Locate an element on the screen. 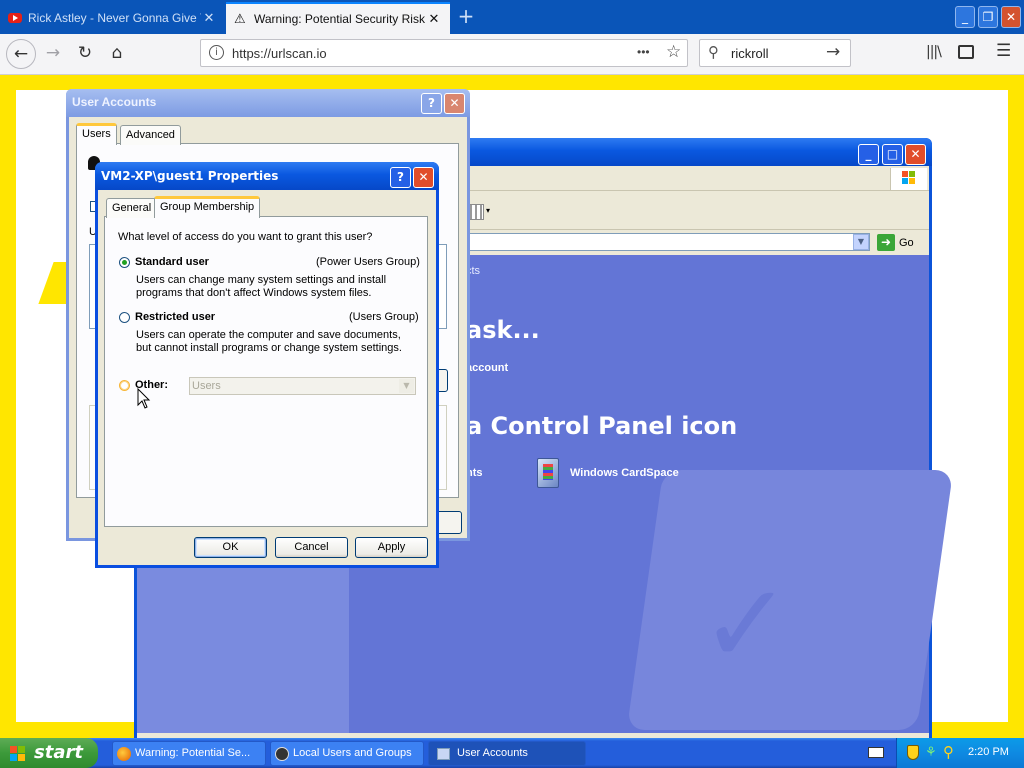 The height and width of the screenshot is (768, 1024). control-panel-icon is located at coordinates (443, 754).